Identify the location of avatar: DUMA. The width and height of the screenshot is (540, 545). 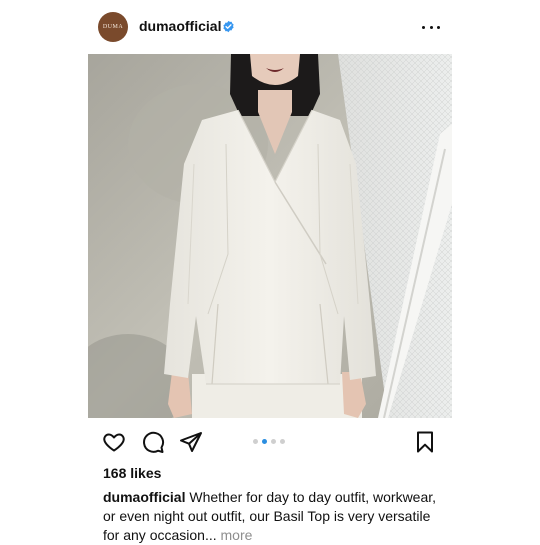
(113, 27).